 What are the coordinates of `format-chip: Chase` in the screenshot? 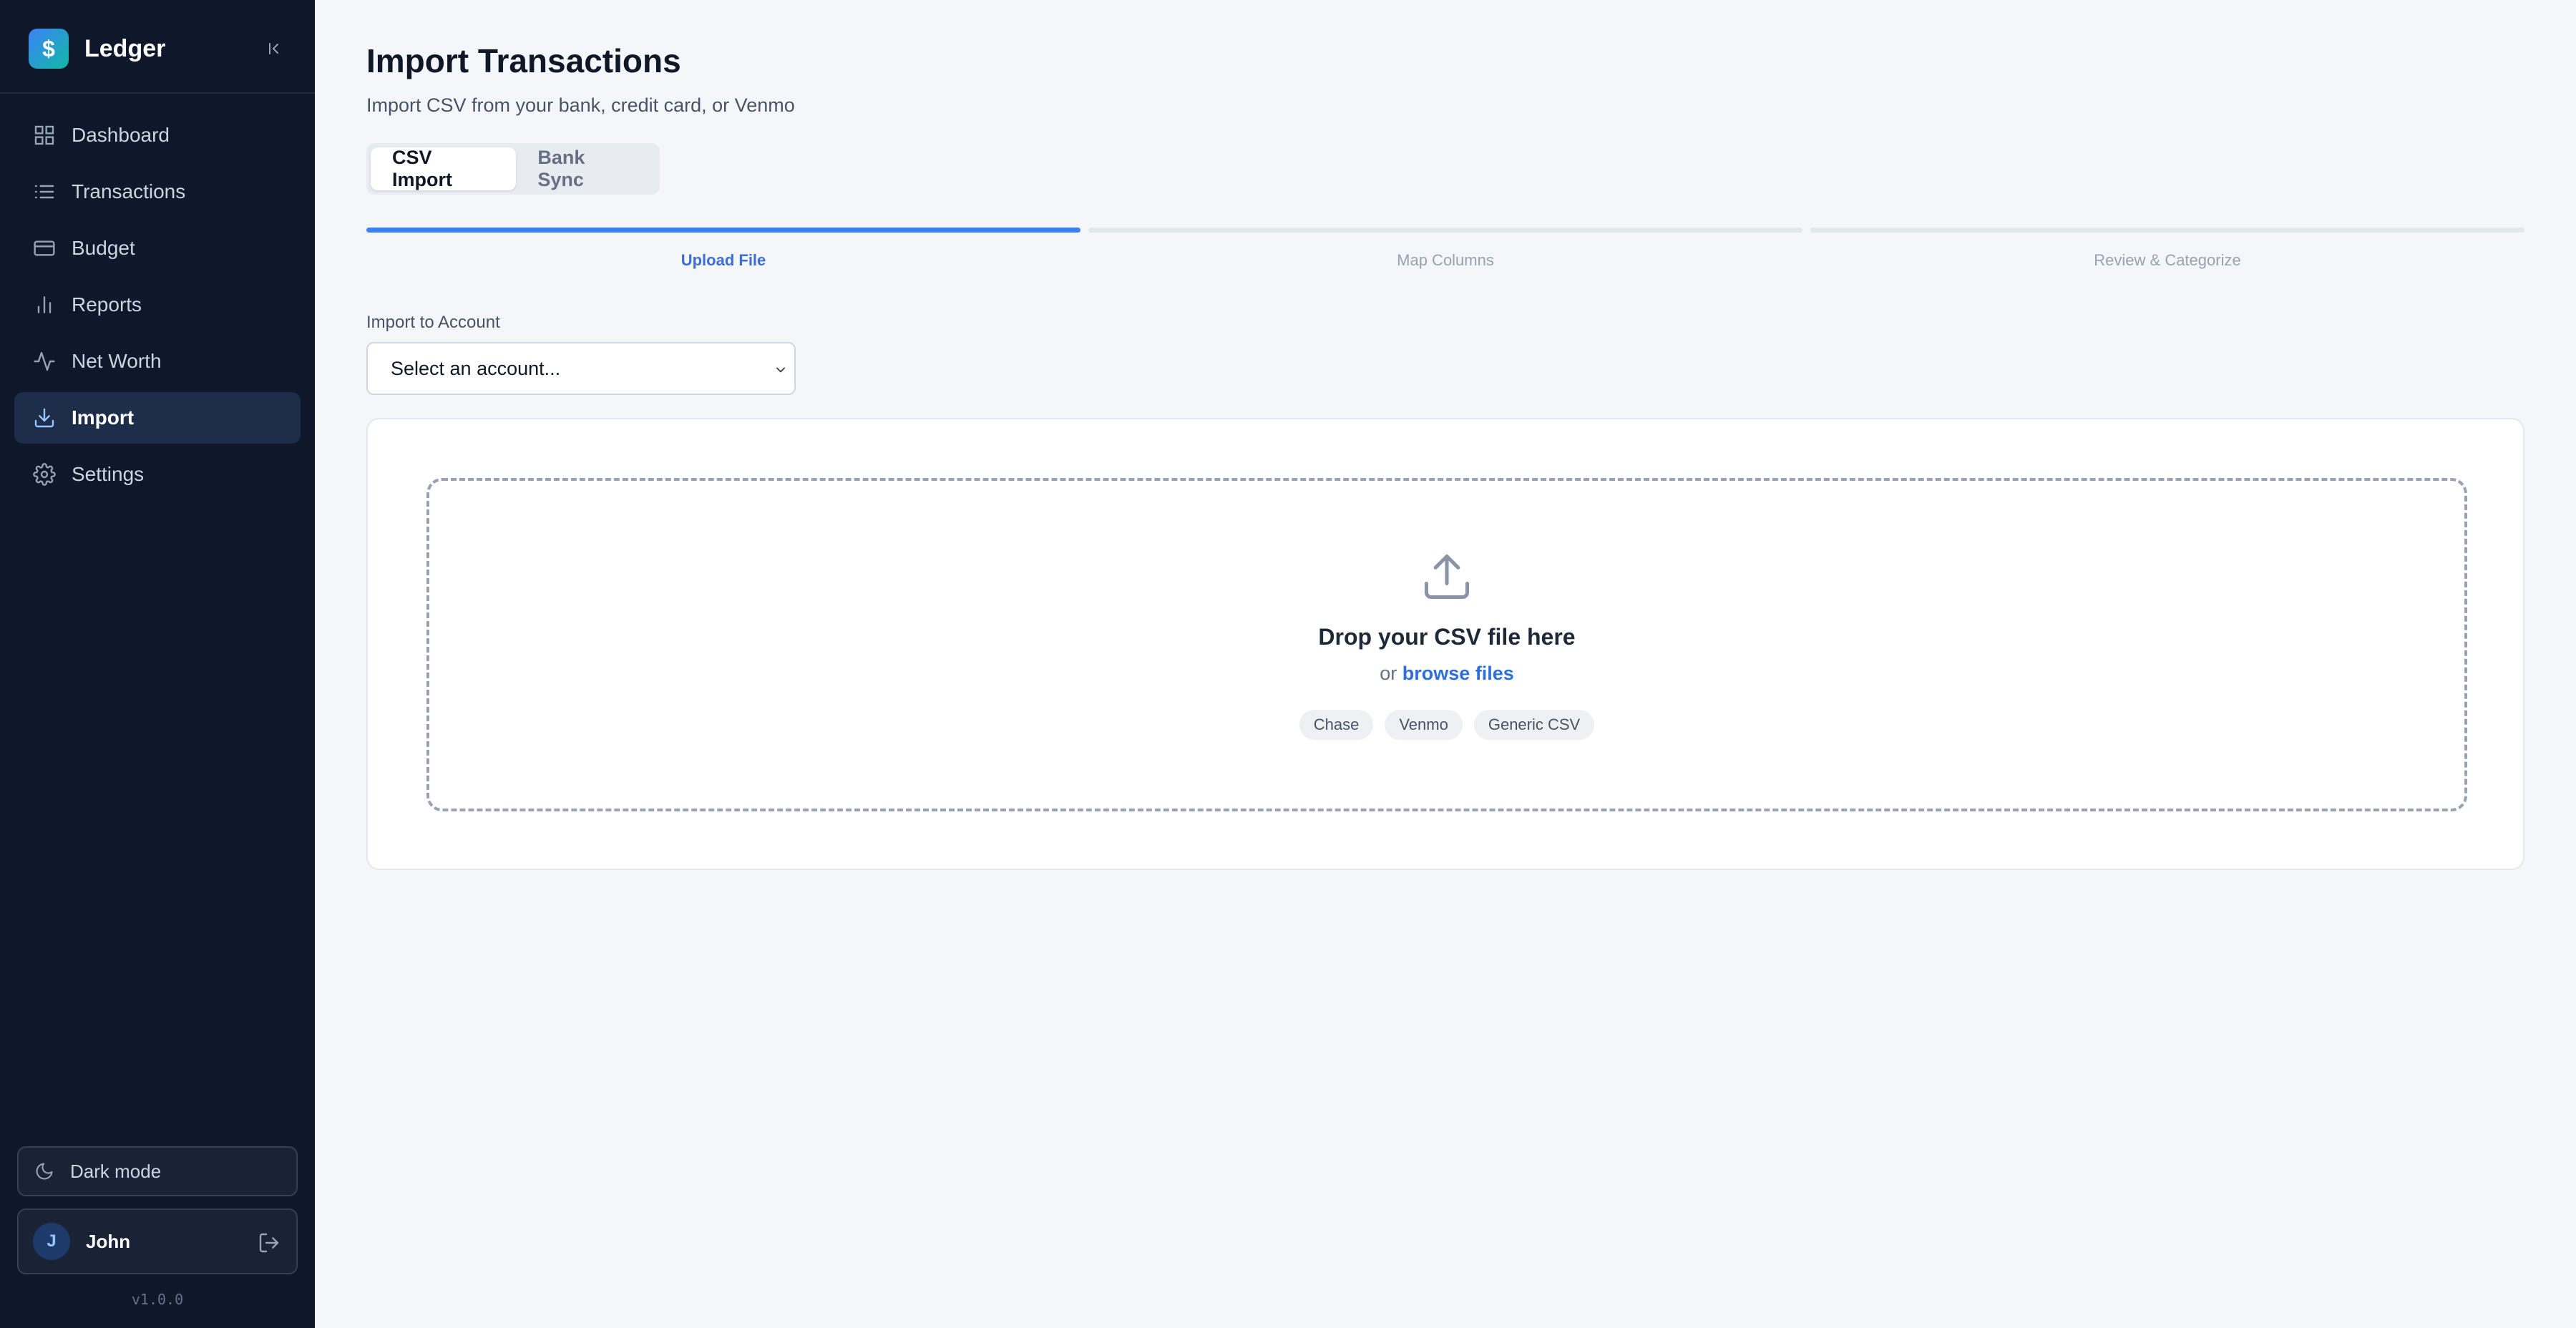 It's located at (1336, 725).